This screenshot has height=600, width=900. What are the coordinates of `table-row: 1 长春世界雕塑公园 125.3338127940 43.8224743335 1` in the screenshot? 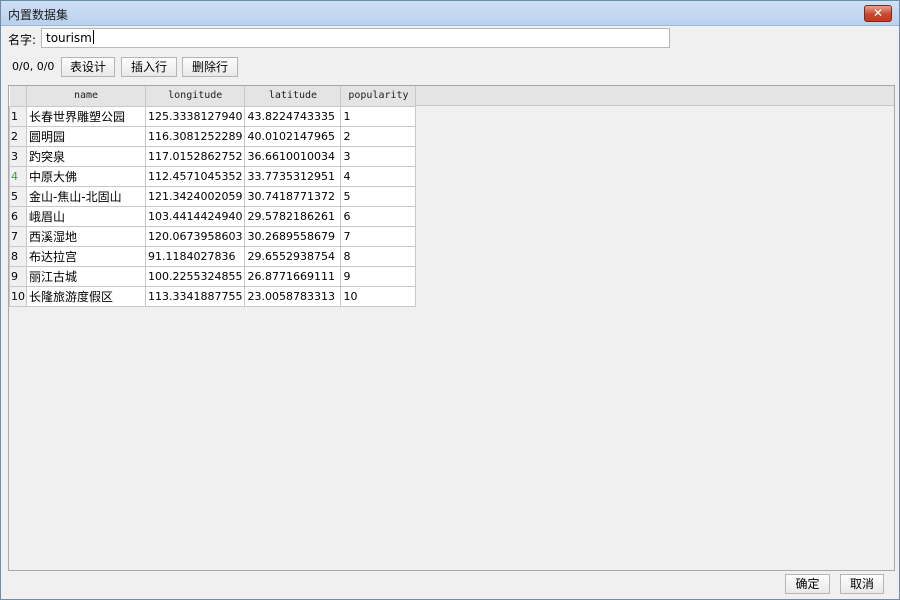 It's located at (213, 116).